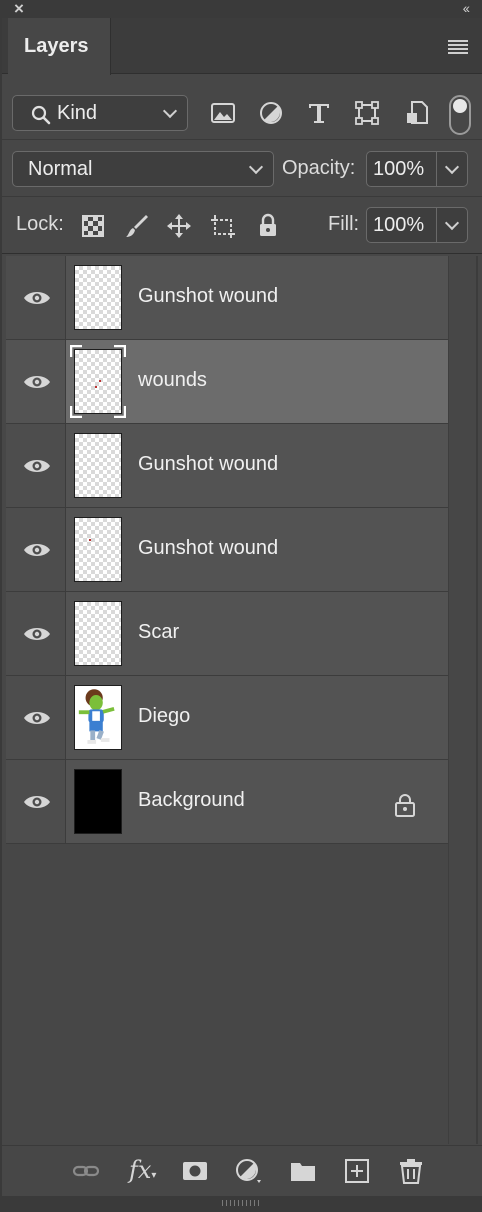 Image resolution: width=482 pixels, height=1212 pixels. Describe the element at coordinates (344, 224) in the screenshot. I see `fill-label: Fill:` at that location.